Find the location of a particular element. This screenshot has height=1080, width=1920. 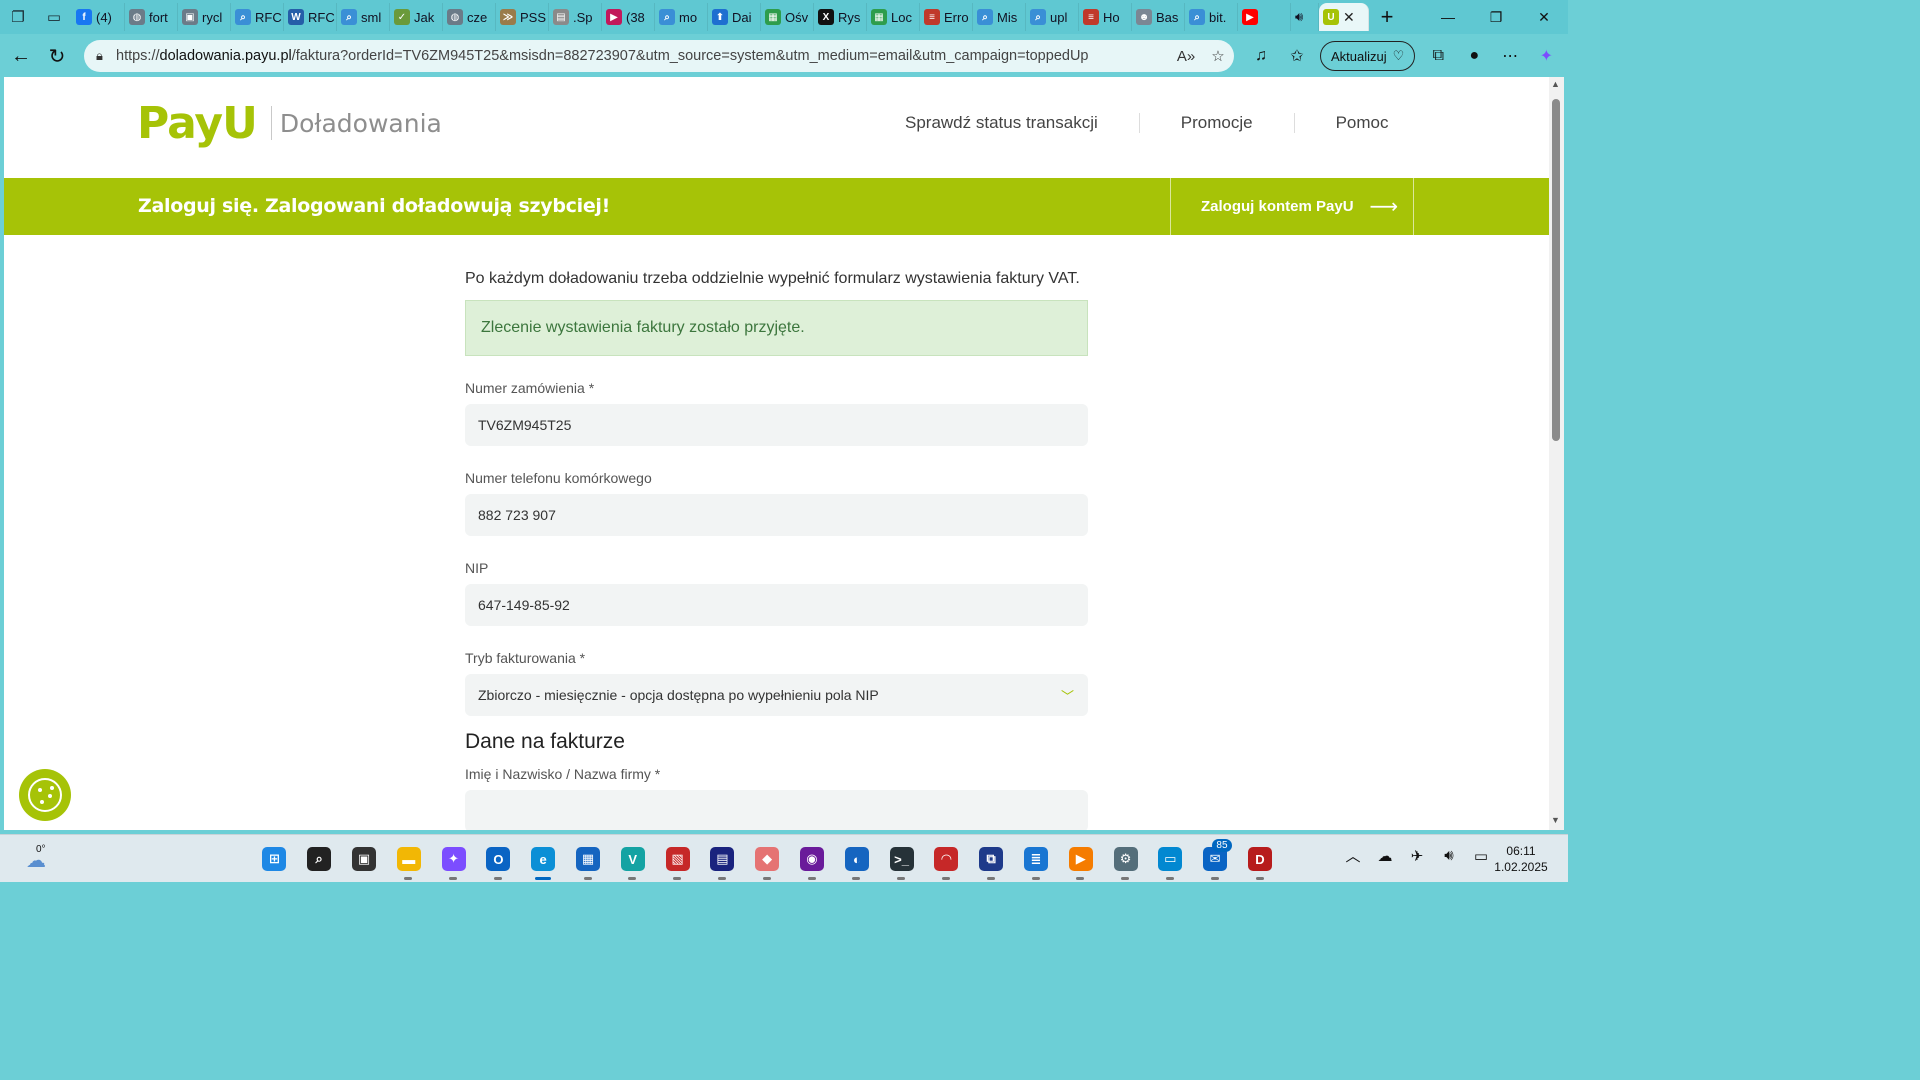

extensions-icon: ♫ is located at coordinates (1261, 56).